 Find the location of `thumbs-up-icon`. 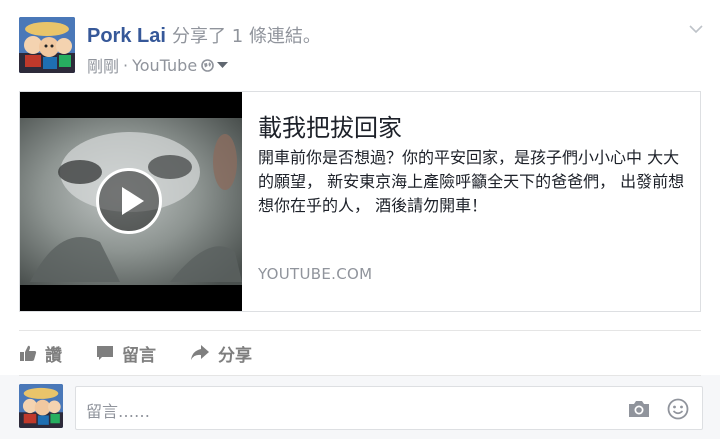

thumbs-up-icon is located at coordinates (28, 353).